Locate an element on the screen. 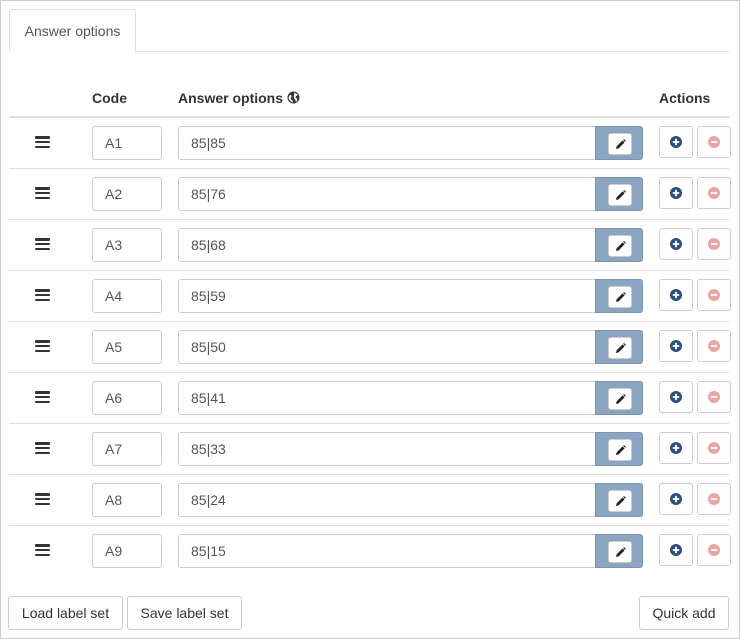  column-header-actions: Actions is located at coordinates (685, 98).